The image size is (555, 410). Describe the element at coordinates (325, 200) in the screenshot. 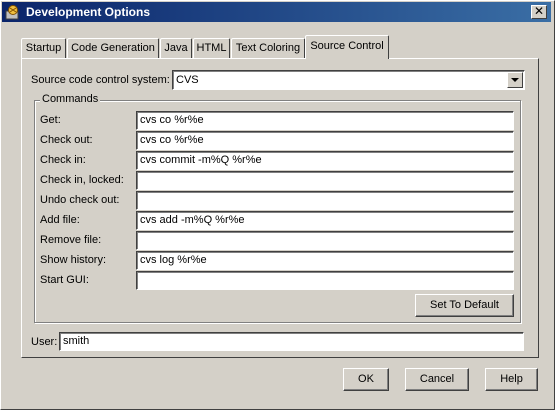

I see `undo-check-out-field` at that location.